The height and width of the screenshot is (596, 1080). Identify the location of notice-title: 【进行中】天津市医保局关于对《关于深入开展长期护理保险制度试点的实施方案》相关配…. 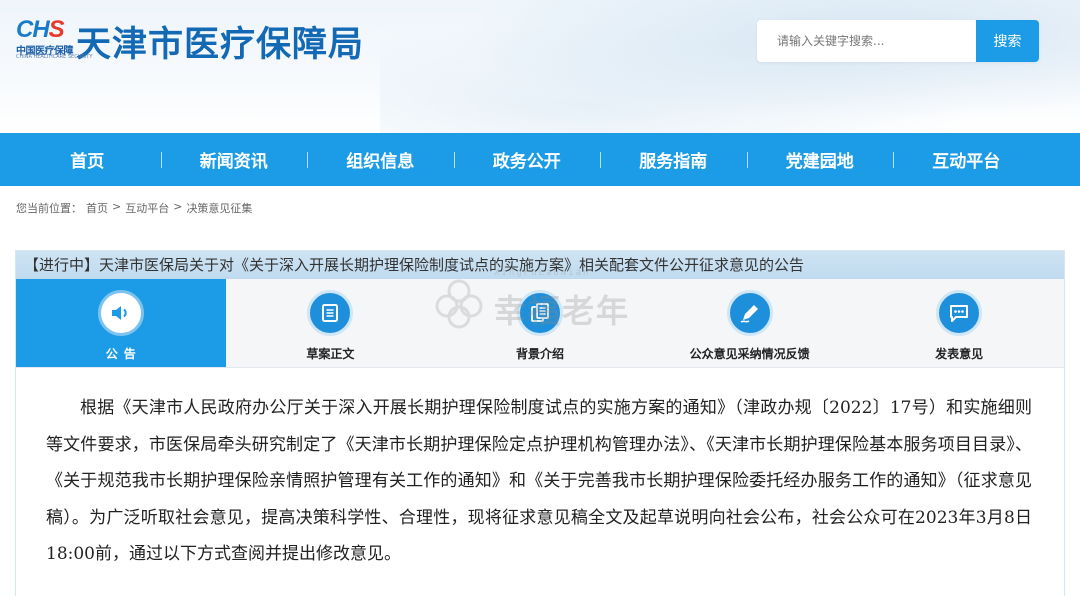
(540, 265).